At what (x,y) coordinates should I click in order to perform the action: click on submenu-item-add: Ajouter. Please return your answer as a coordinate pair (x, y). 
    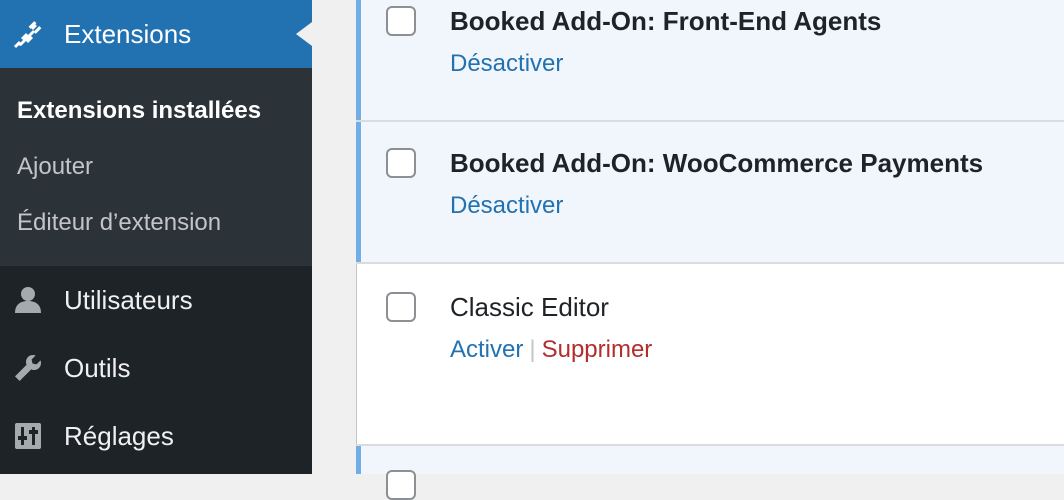
    Looking at the image, I should click on (55, 167).